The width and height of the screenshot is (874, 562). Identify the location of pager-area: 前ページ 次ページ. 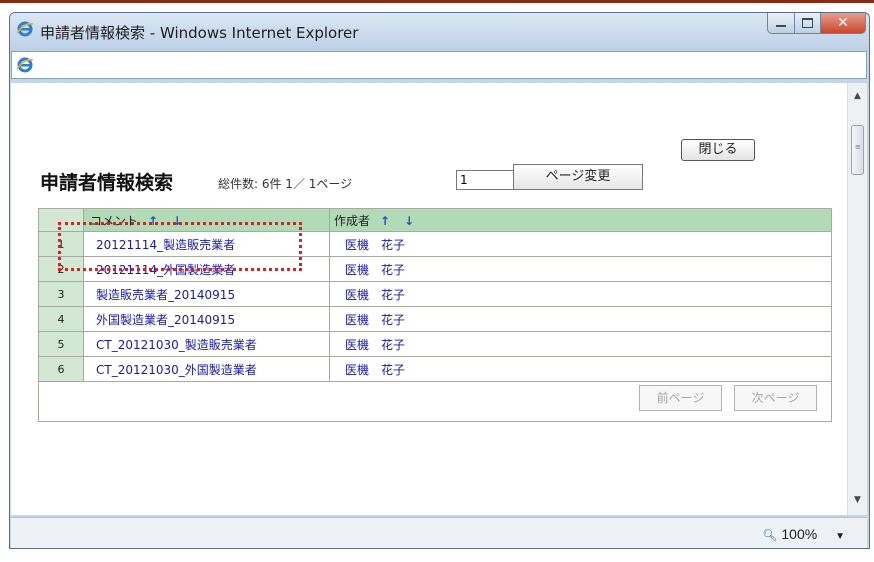
(435, 401).